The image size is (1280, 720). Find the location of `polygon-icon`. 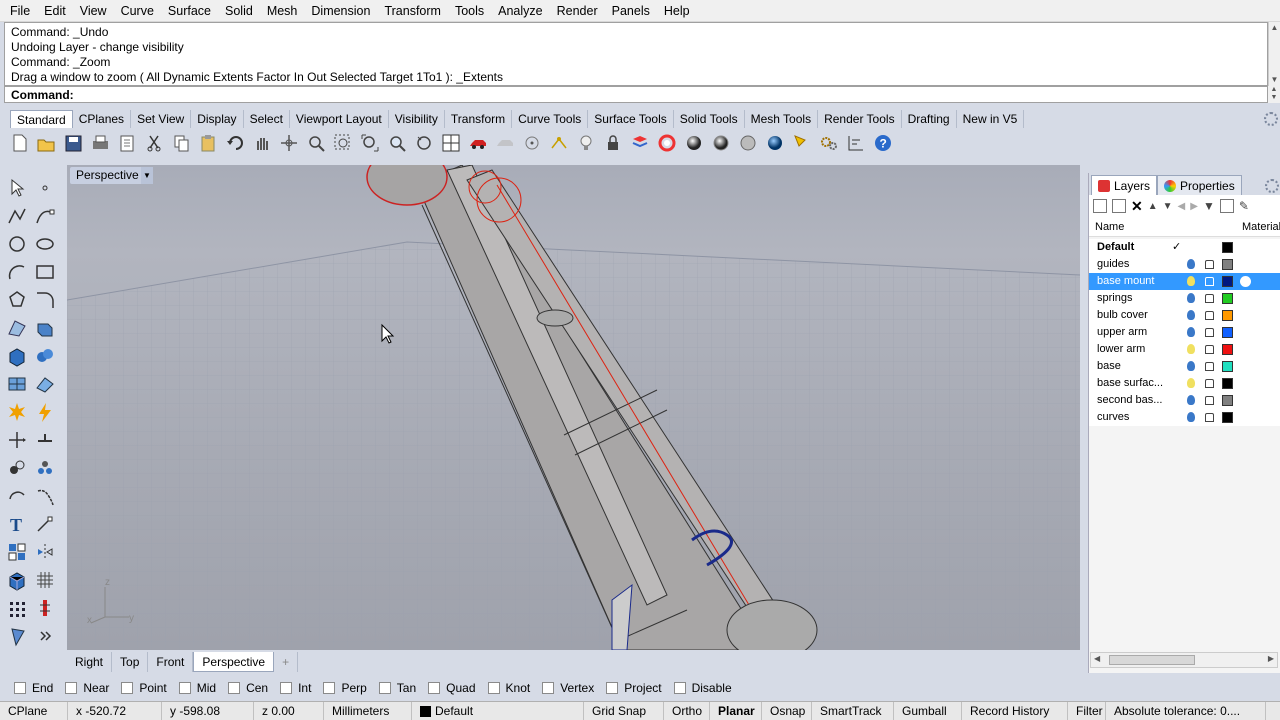

polygon-icon is located at coordinates (17, 300).